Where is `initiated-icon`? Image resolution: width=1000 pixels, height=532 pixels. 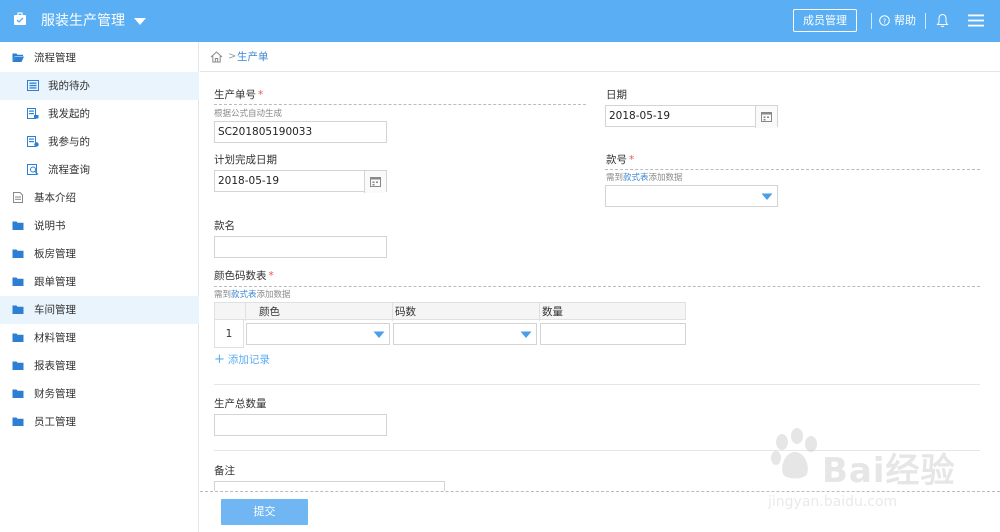
initiated-icon is located at coordinates (33, 113).